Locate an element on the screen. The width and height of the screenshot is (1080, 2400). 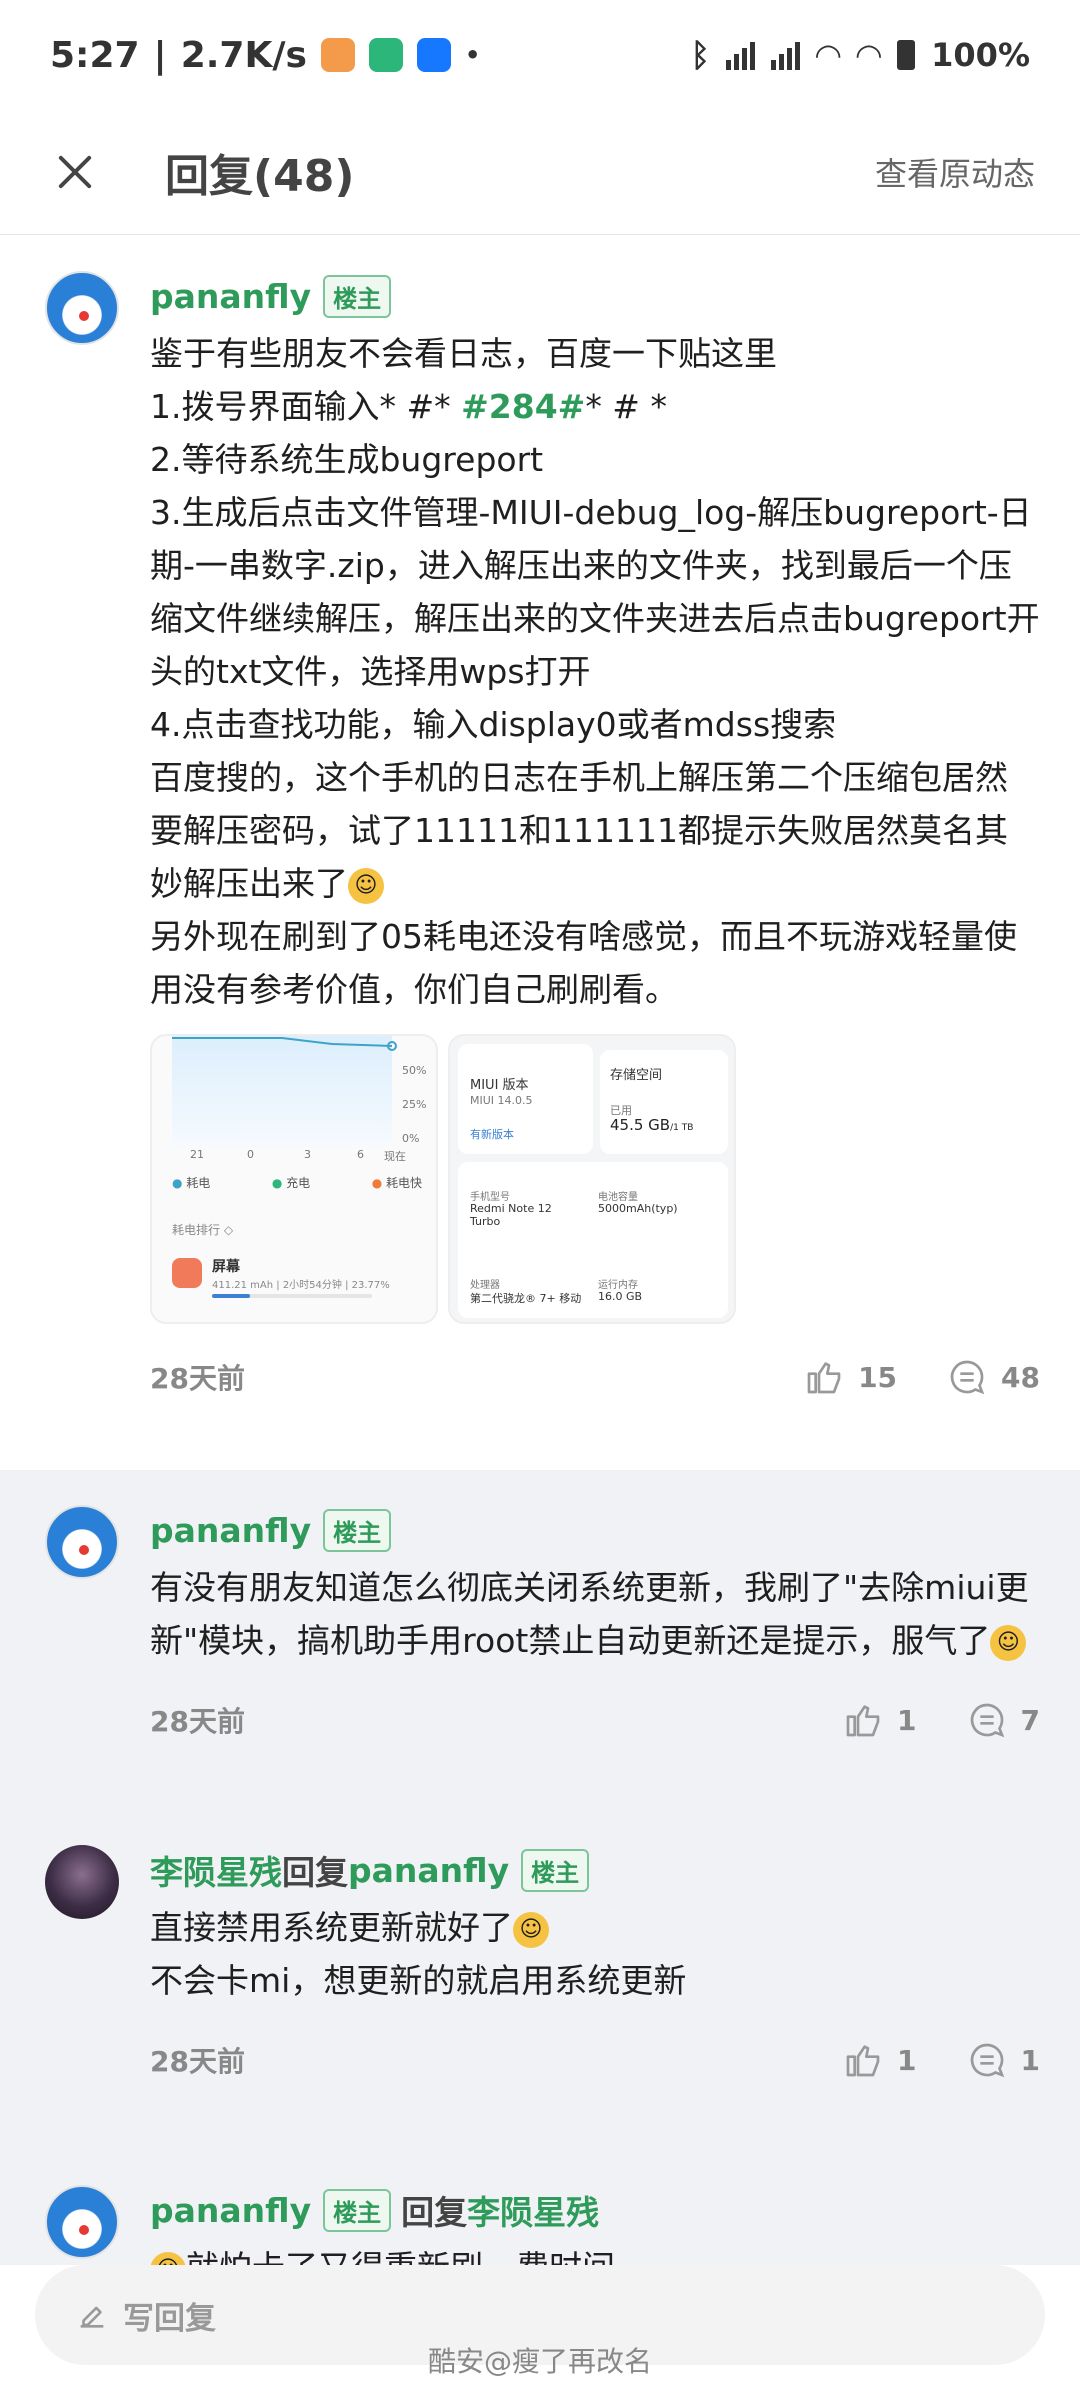
comment-button: 1 is located at coordinates (1003, 2060).